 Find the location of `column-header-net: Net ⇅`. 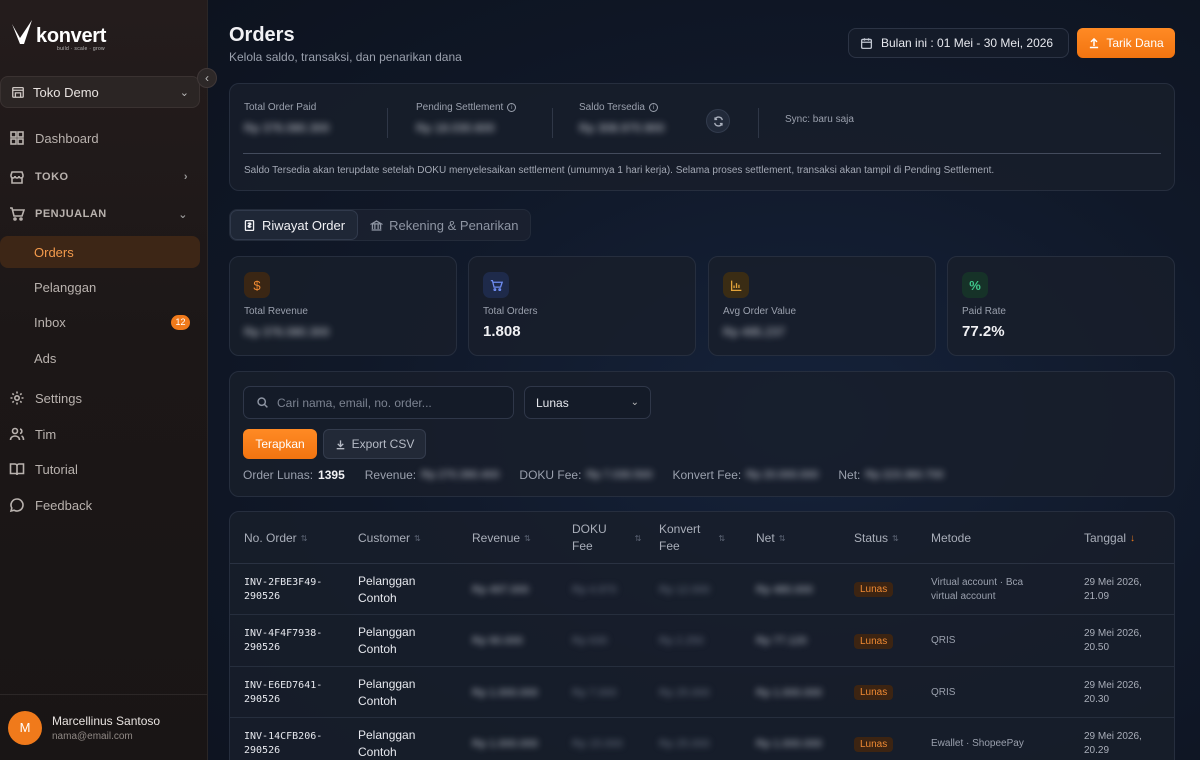

column-header-net: Net ⇅ is located at coordinates (770, 538).